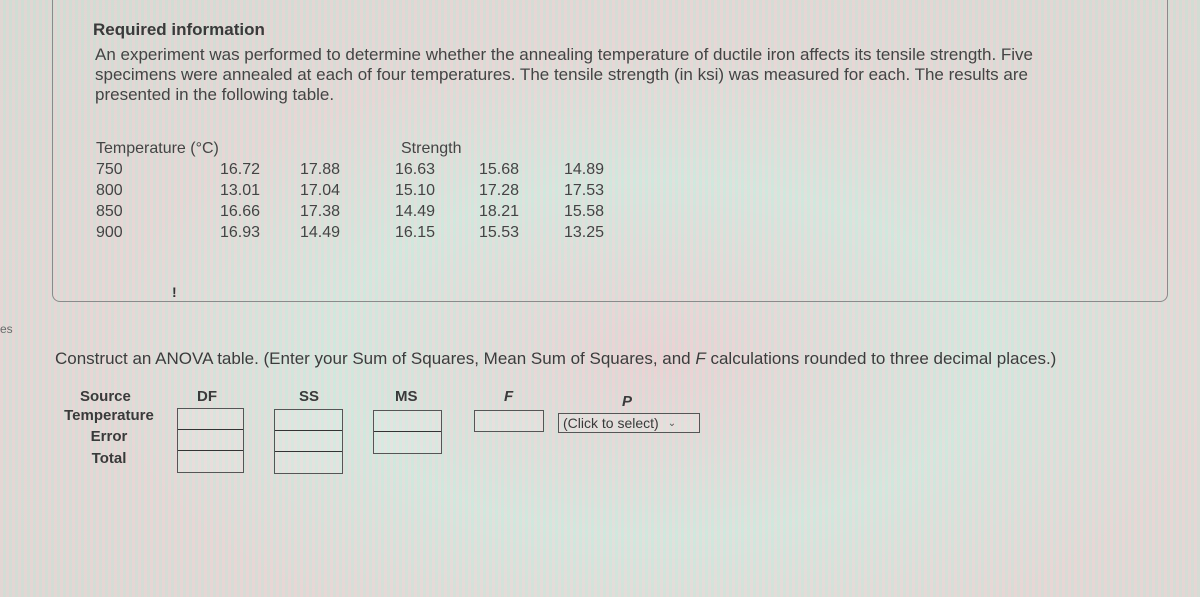  What do you see at coordinates (499, 211) in the screenshot?
I see `strength-cell: 18.21` at bounding box center [499, 211].